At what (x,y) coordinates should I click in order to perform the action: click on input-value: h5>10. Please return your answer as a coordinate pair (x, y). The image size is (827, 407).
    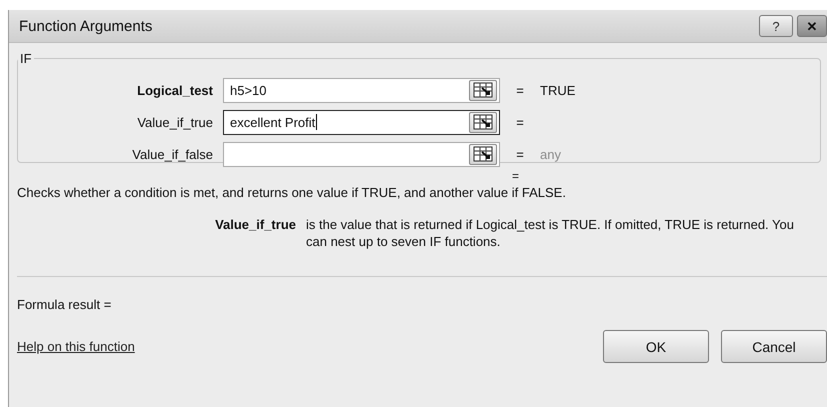
    Looking at the image, I should click on (248, 90).